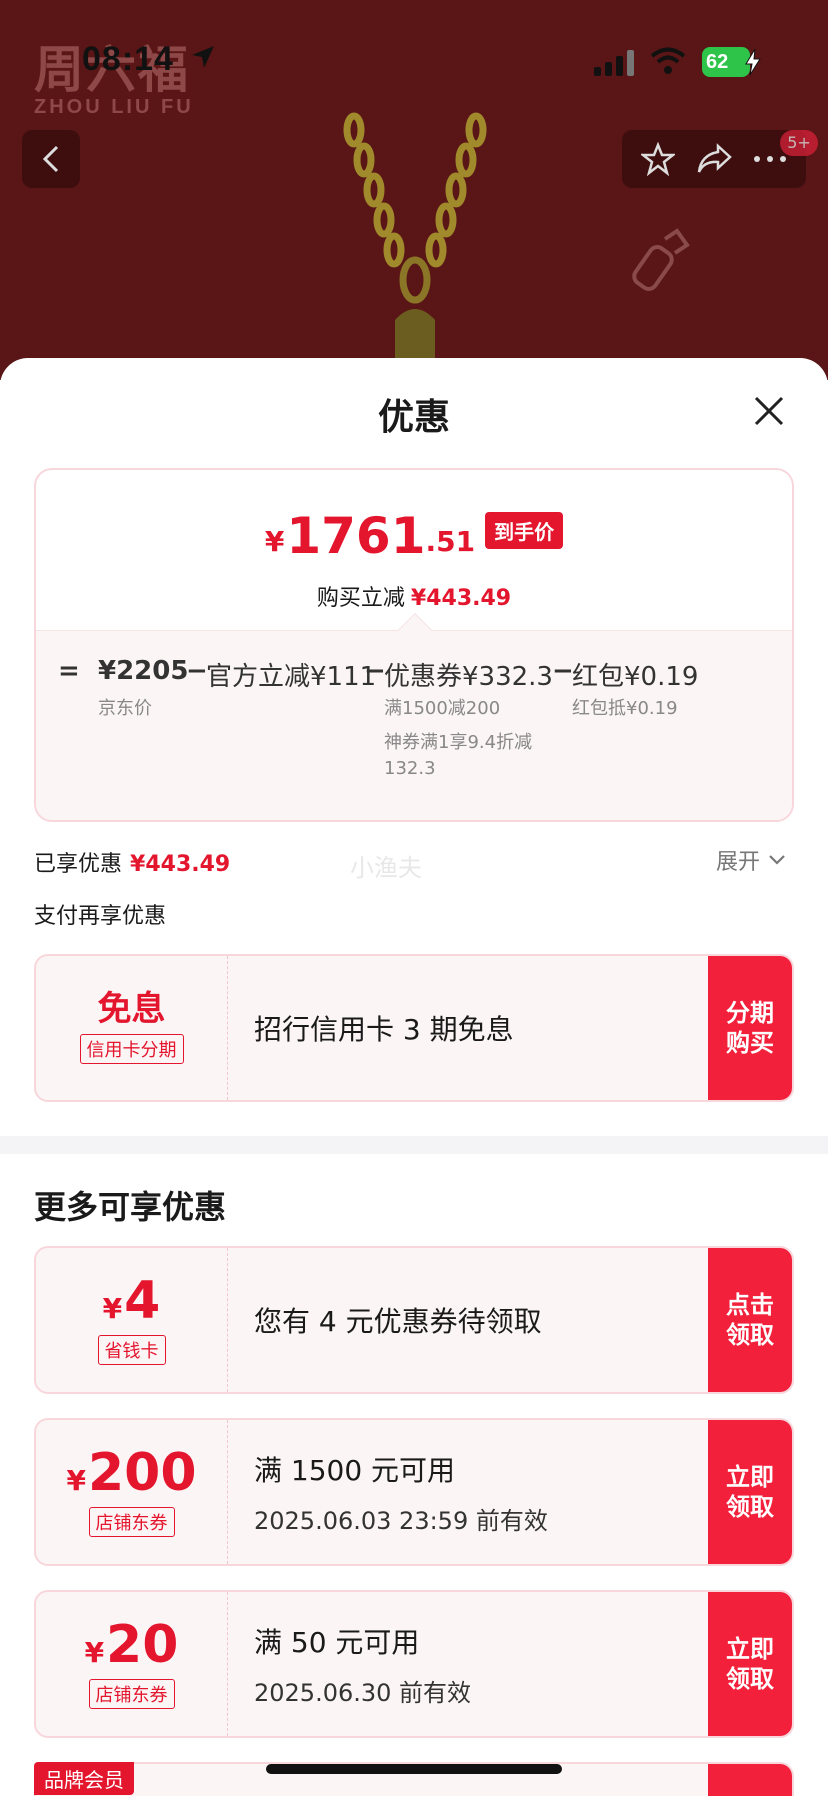 The image size is (828, 1796). What do you see at coordinates (661, 259) in the screenshot?
I see `baby-bottle-icon` at bounding box center [661, 259].